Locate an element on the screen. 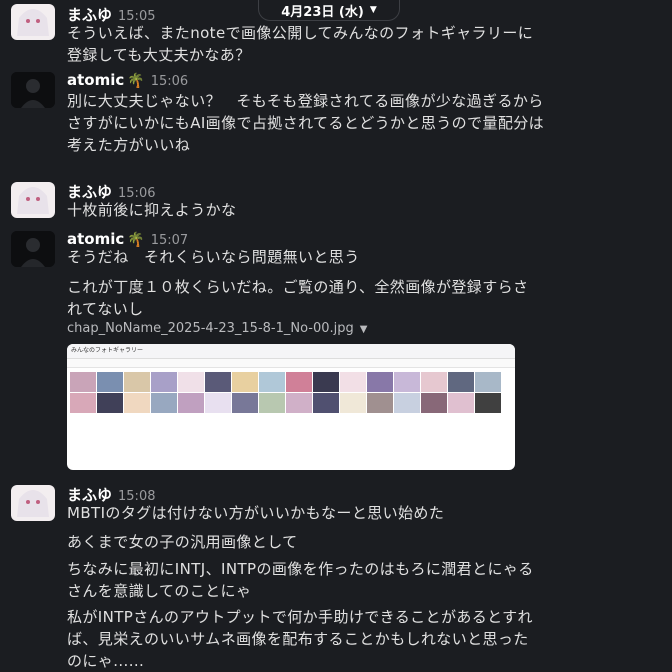  message-author: atomic 🌴 15:06 is located at coordinates (127, 80).